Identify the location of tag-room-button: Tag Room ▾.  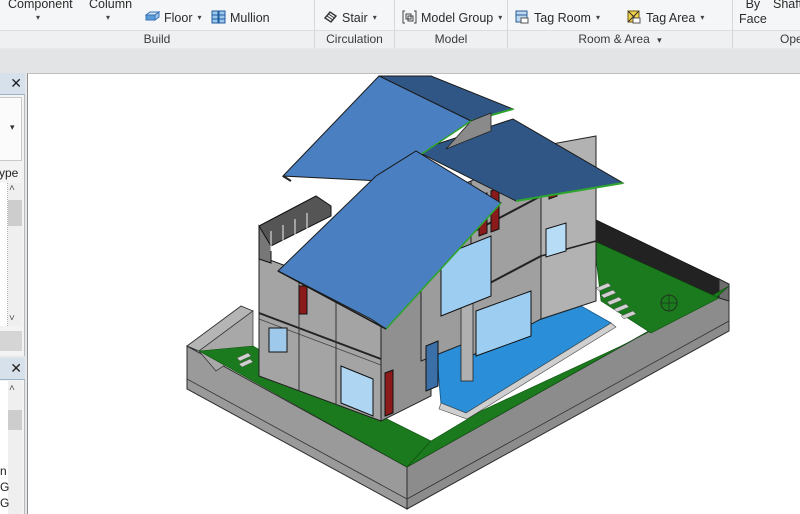
(557, 18).